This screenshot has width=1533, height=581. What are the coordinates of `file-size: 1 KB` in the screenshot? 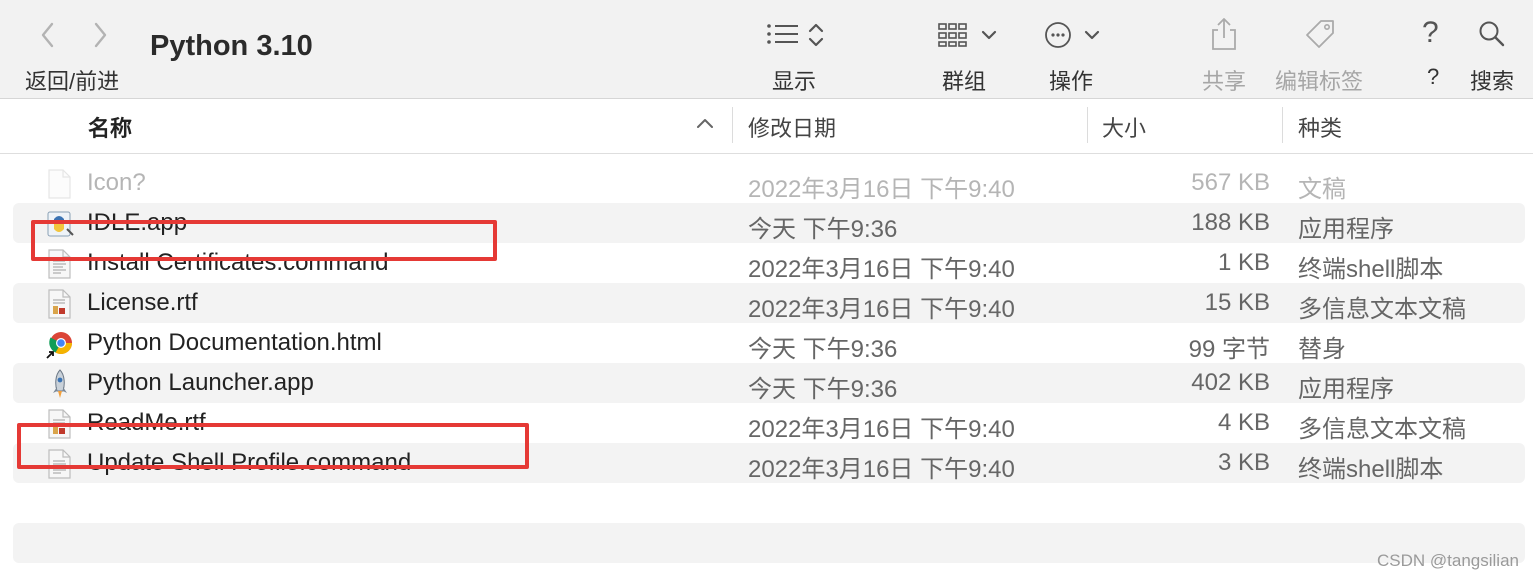 It's located at (1243, 262).